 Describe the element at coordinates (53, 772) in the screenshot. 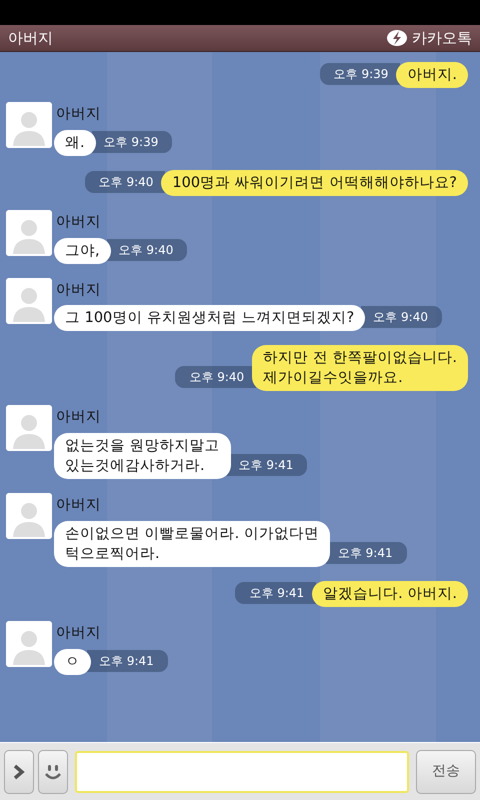

I see `emoticon-button` at that location.